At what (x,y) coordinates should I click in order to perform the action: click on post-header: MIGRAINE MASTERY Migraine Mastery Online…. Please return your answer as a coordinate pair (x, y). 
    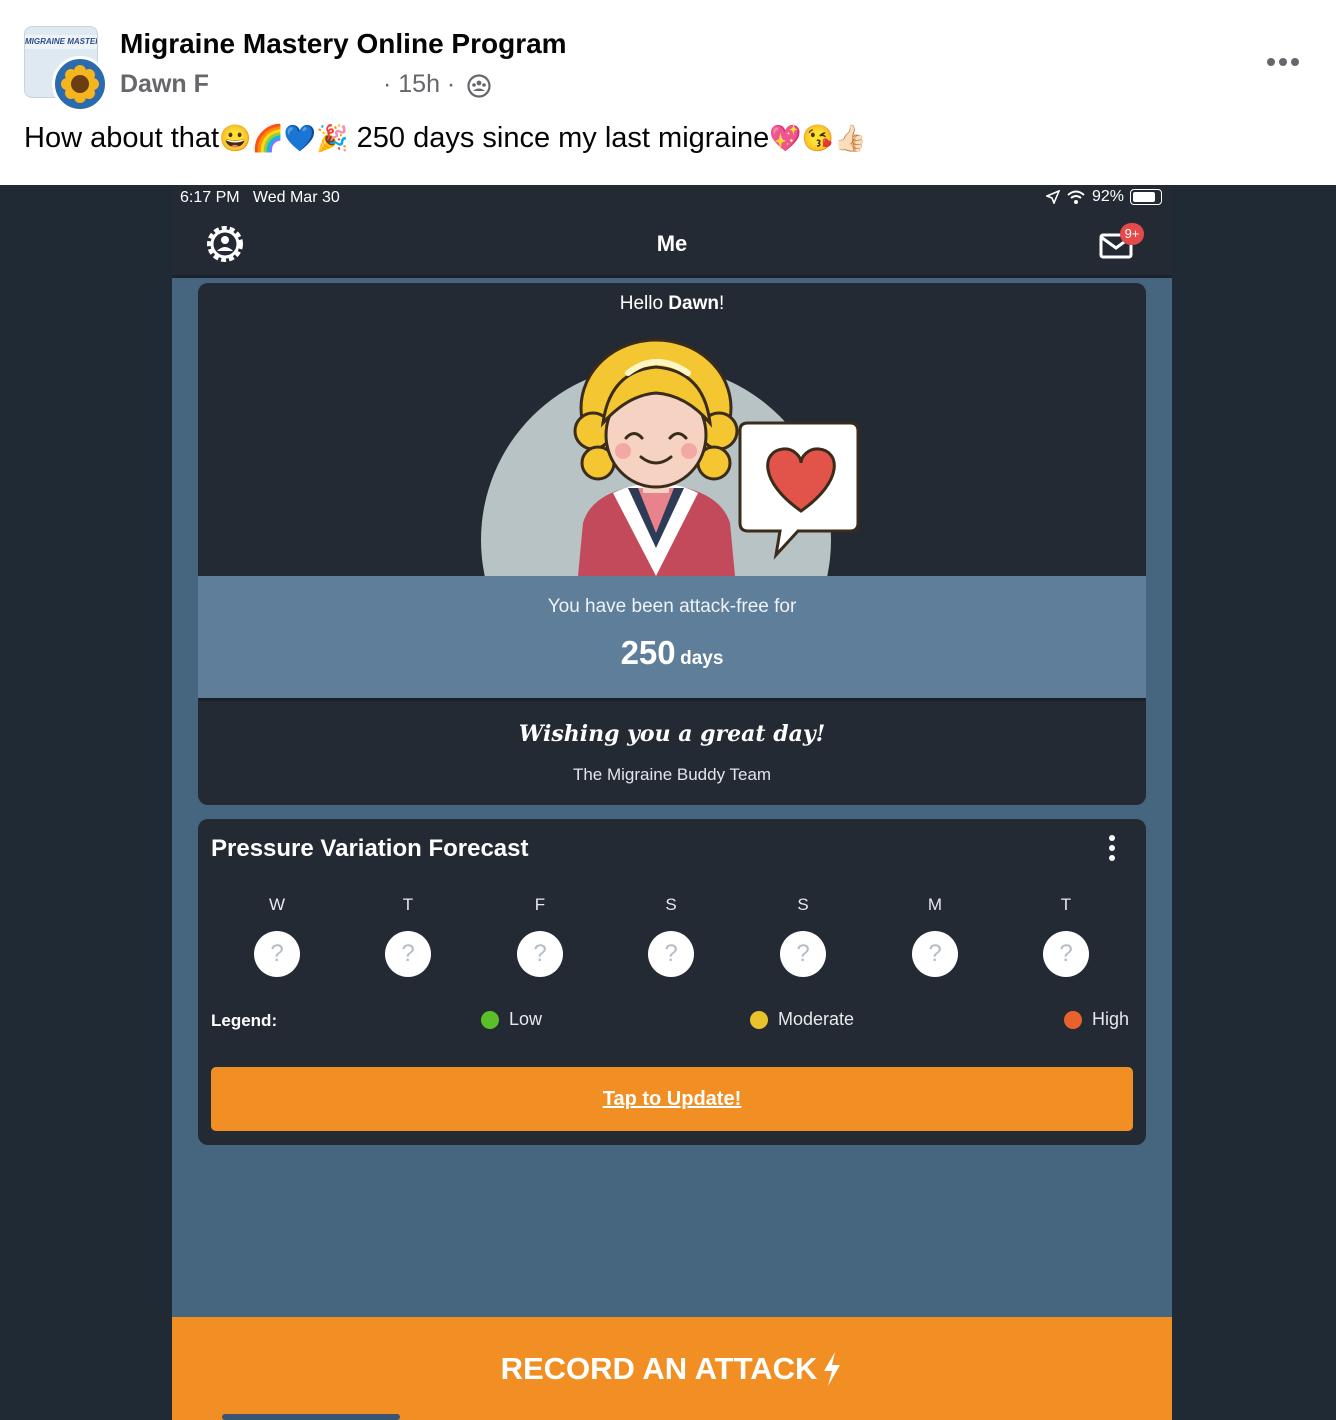
    Looking at the image, I should click on (668, 92).